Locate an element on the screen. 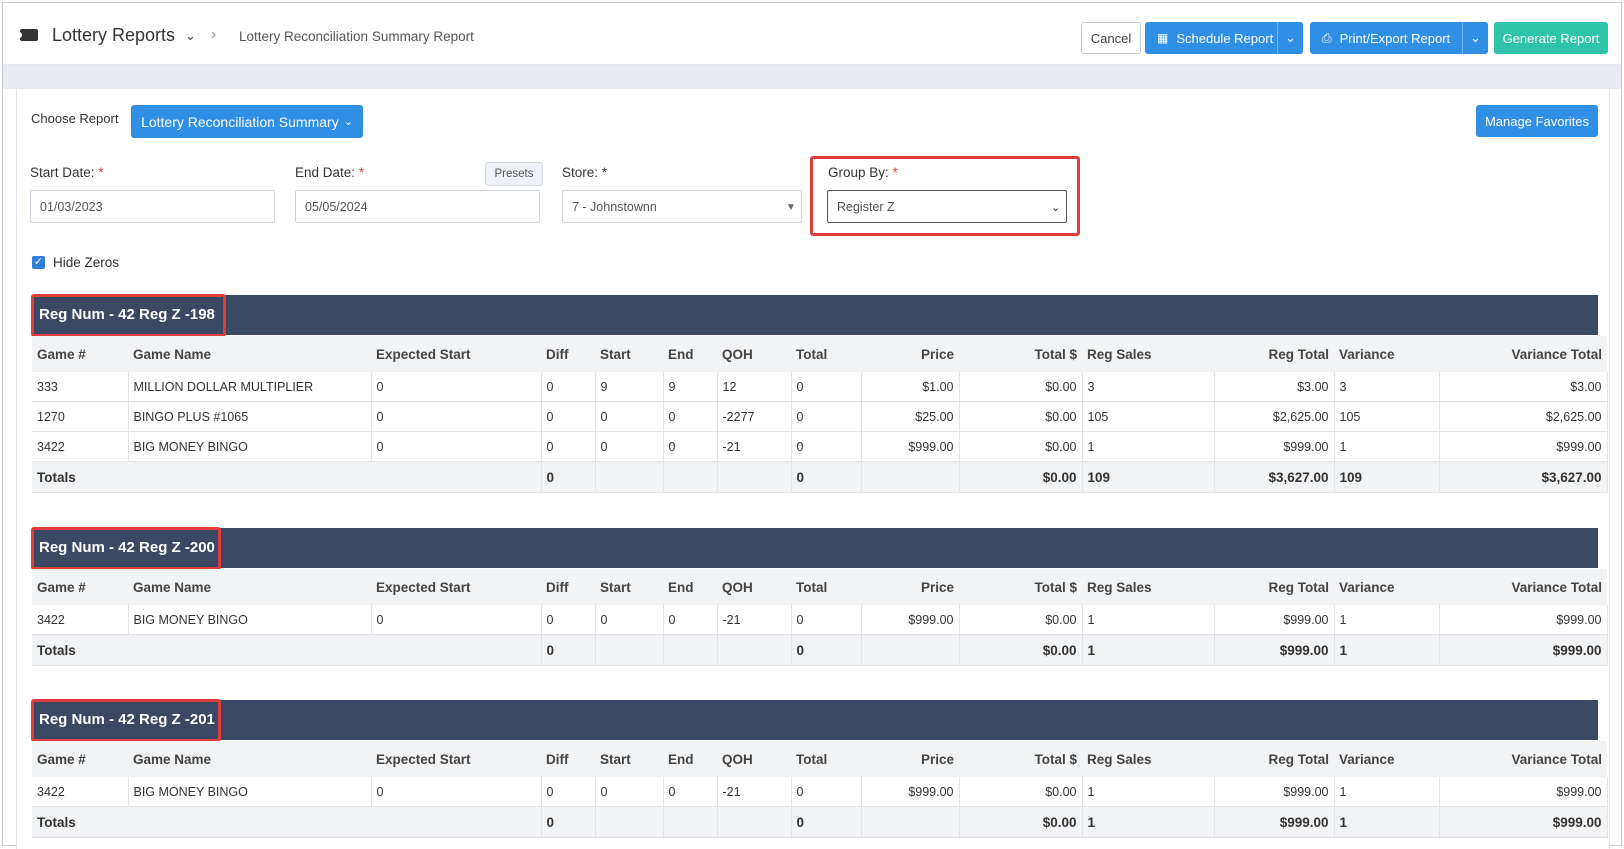 This screenshot has width=1624, height=849. print-export-label: Print/Export Report is located at coordinates (1395, 38).